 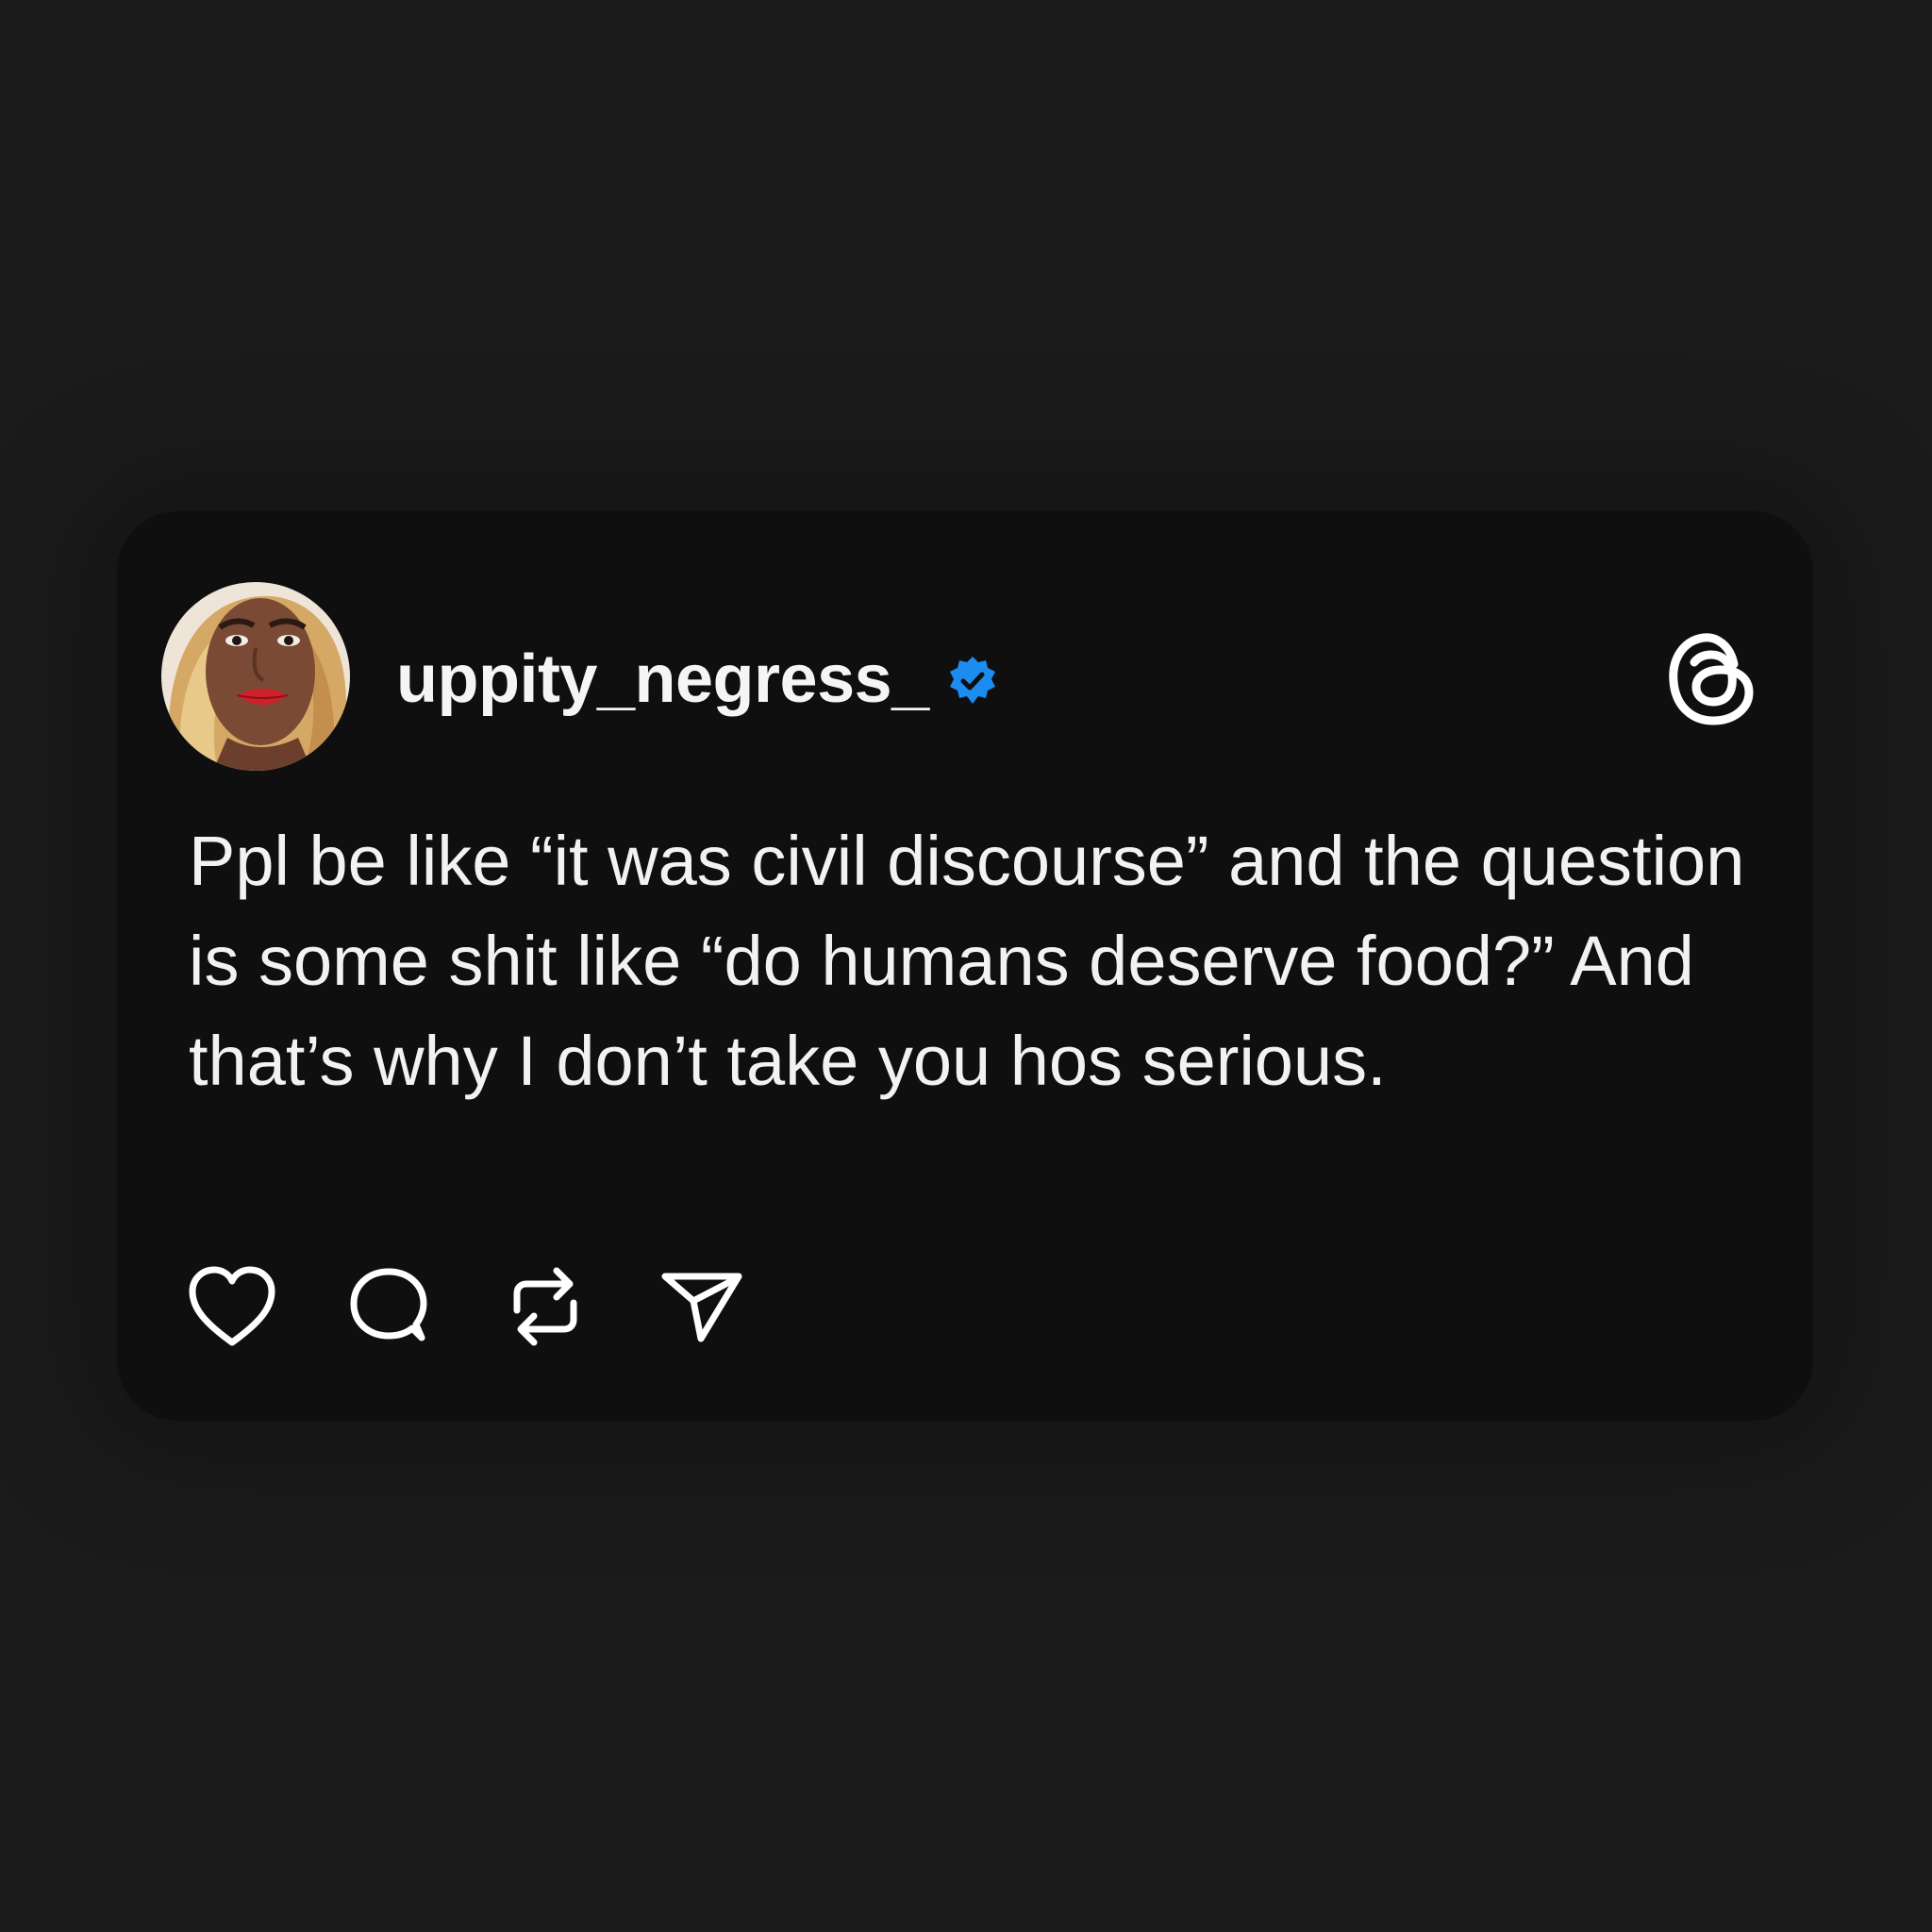 I want to click on verified-badge-icon, so click(x=972, y=681).